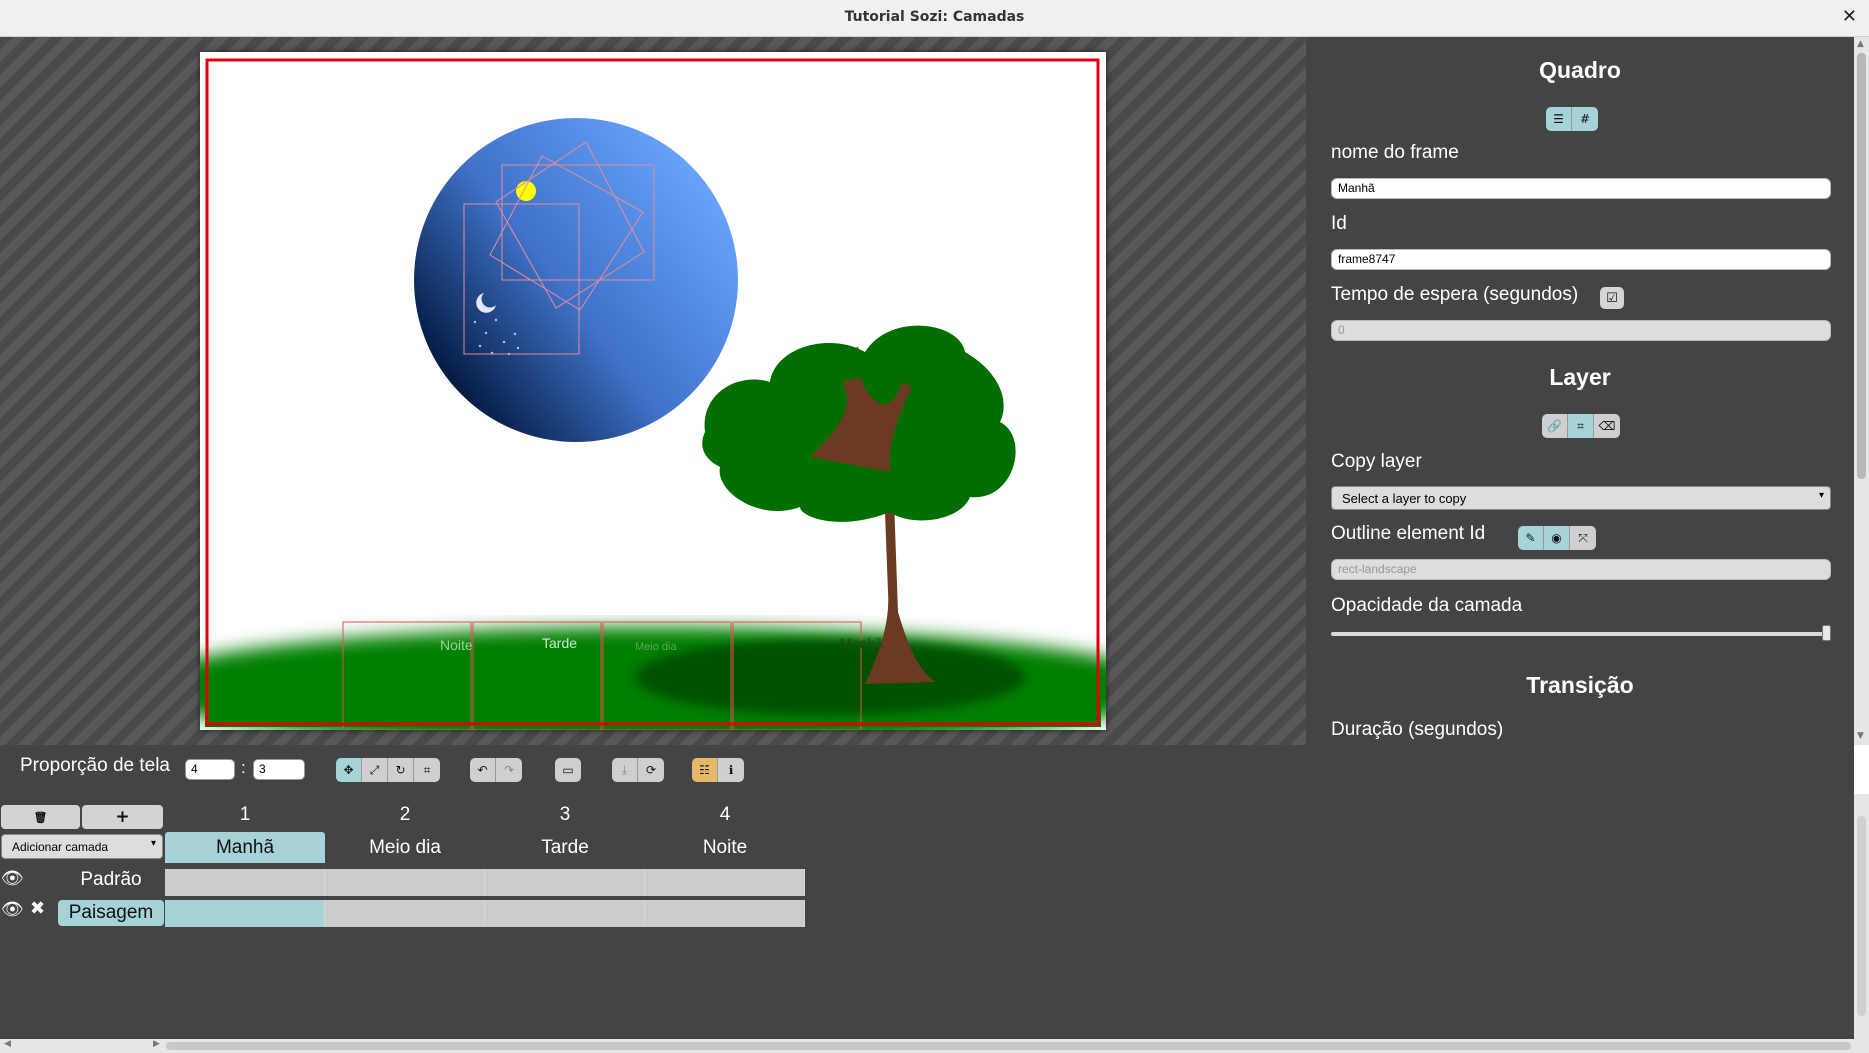  I want to click on preview-group: ▭, so click(568, 770).